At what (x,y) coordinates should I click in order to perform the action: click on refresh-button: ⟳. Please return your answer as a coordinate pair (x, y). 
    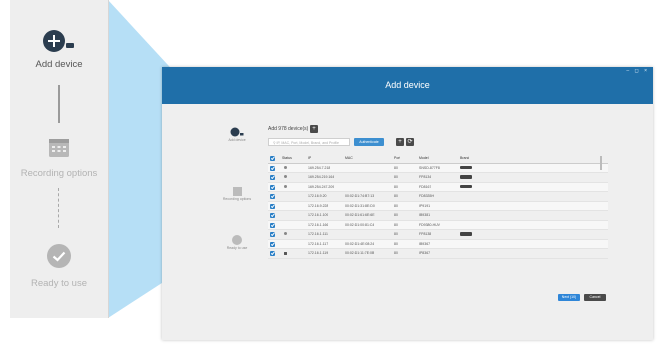
    Looking at the image, I should click on (410, 142).